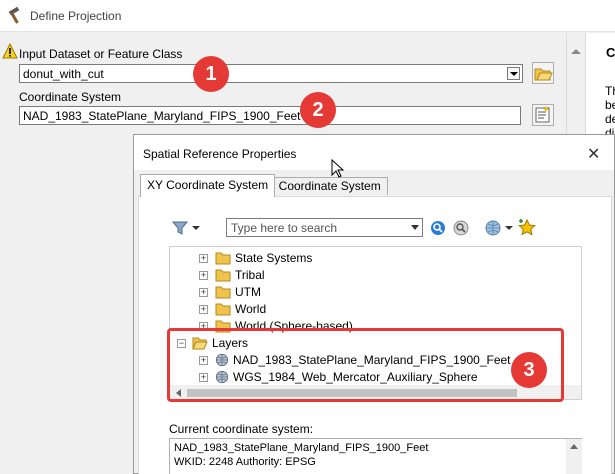  Describe the element at coordinates (70, 97) in the screenshot. I see `coordinate-system-label: Coordinate System` at that location.